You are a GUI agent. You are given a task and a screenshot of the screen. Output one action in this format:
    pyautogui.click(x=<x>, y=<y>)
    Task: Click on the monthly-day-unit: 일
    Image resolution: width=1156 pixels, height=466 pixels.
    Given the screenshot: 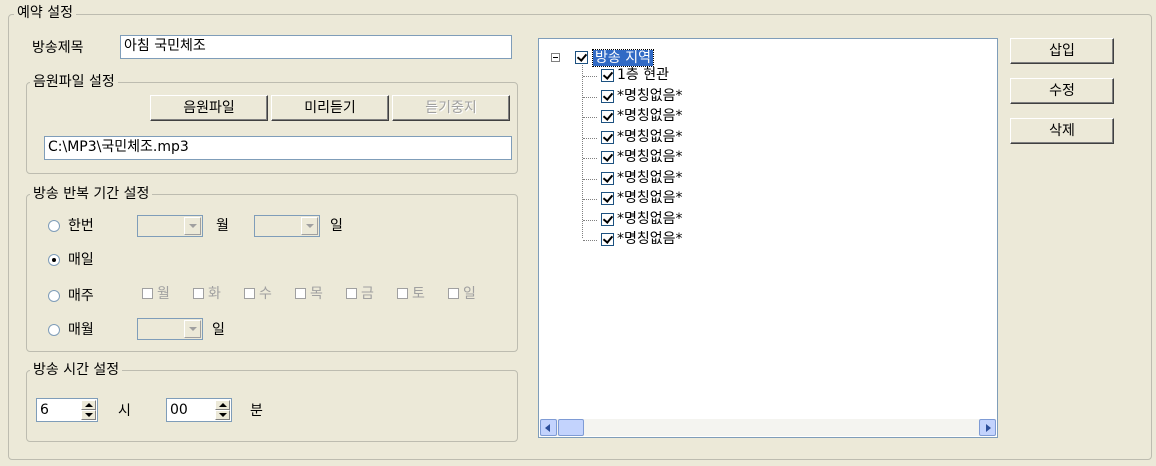 What is the action you would take?
    pyautogui.click(x=218, y=330)
    